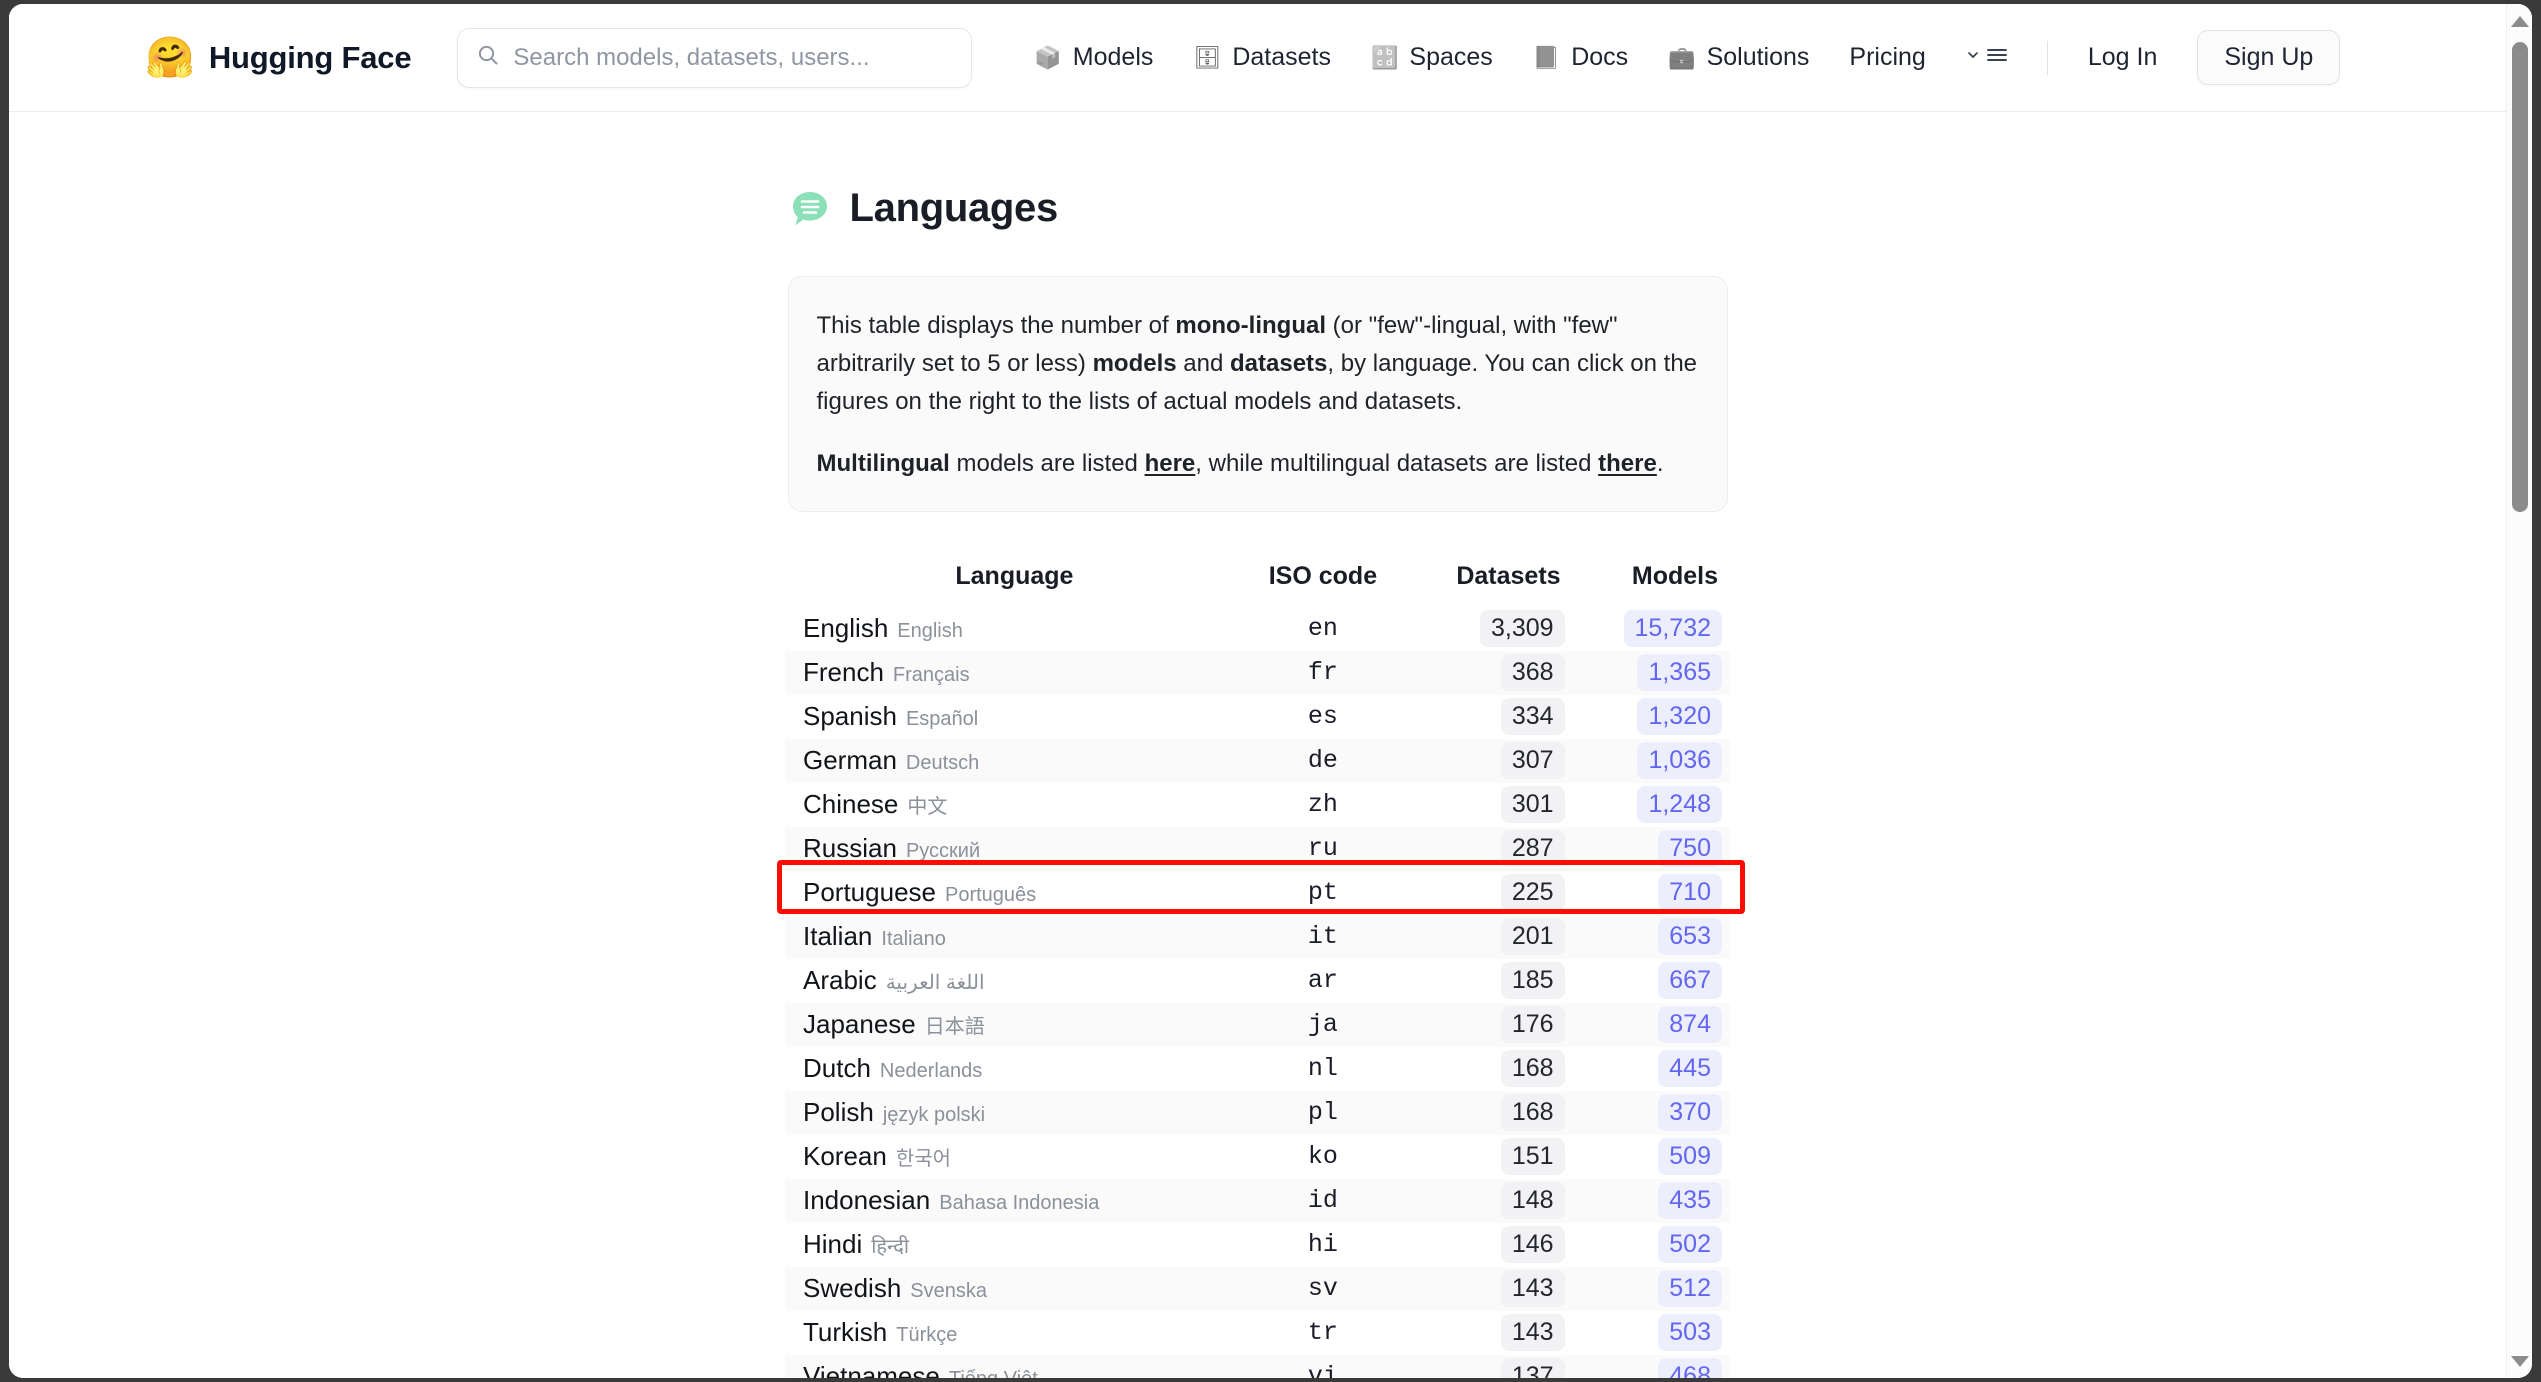 Image resolution: width=2541 pixels, height=1382 pixels. Describe the element at coordinates (278, 58) in the screenshot. I see `hugging-face-logo-link: 🤗 Hugging Face` at that location.